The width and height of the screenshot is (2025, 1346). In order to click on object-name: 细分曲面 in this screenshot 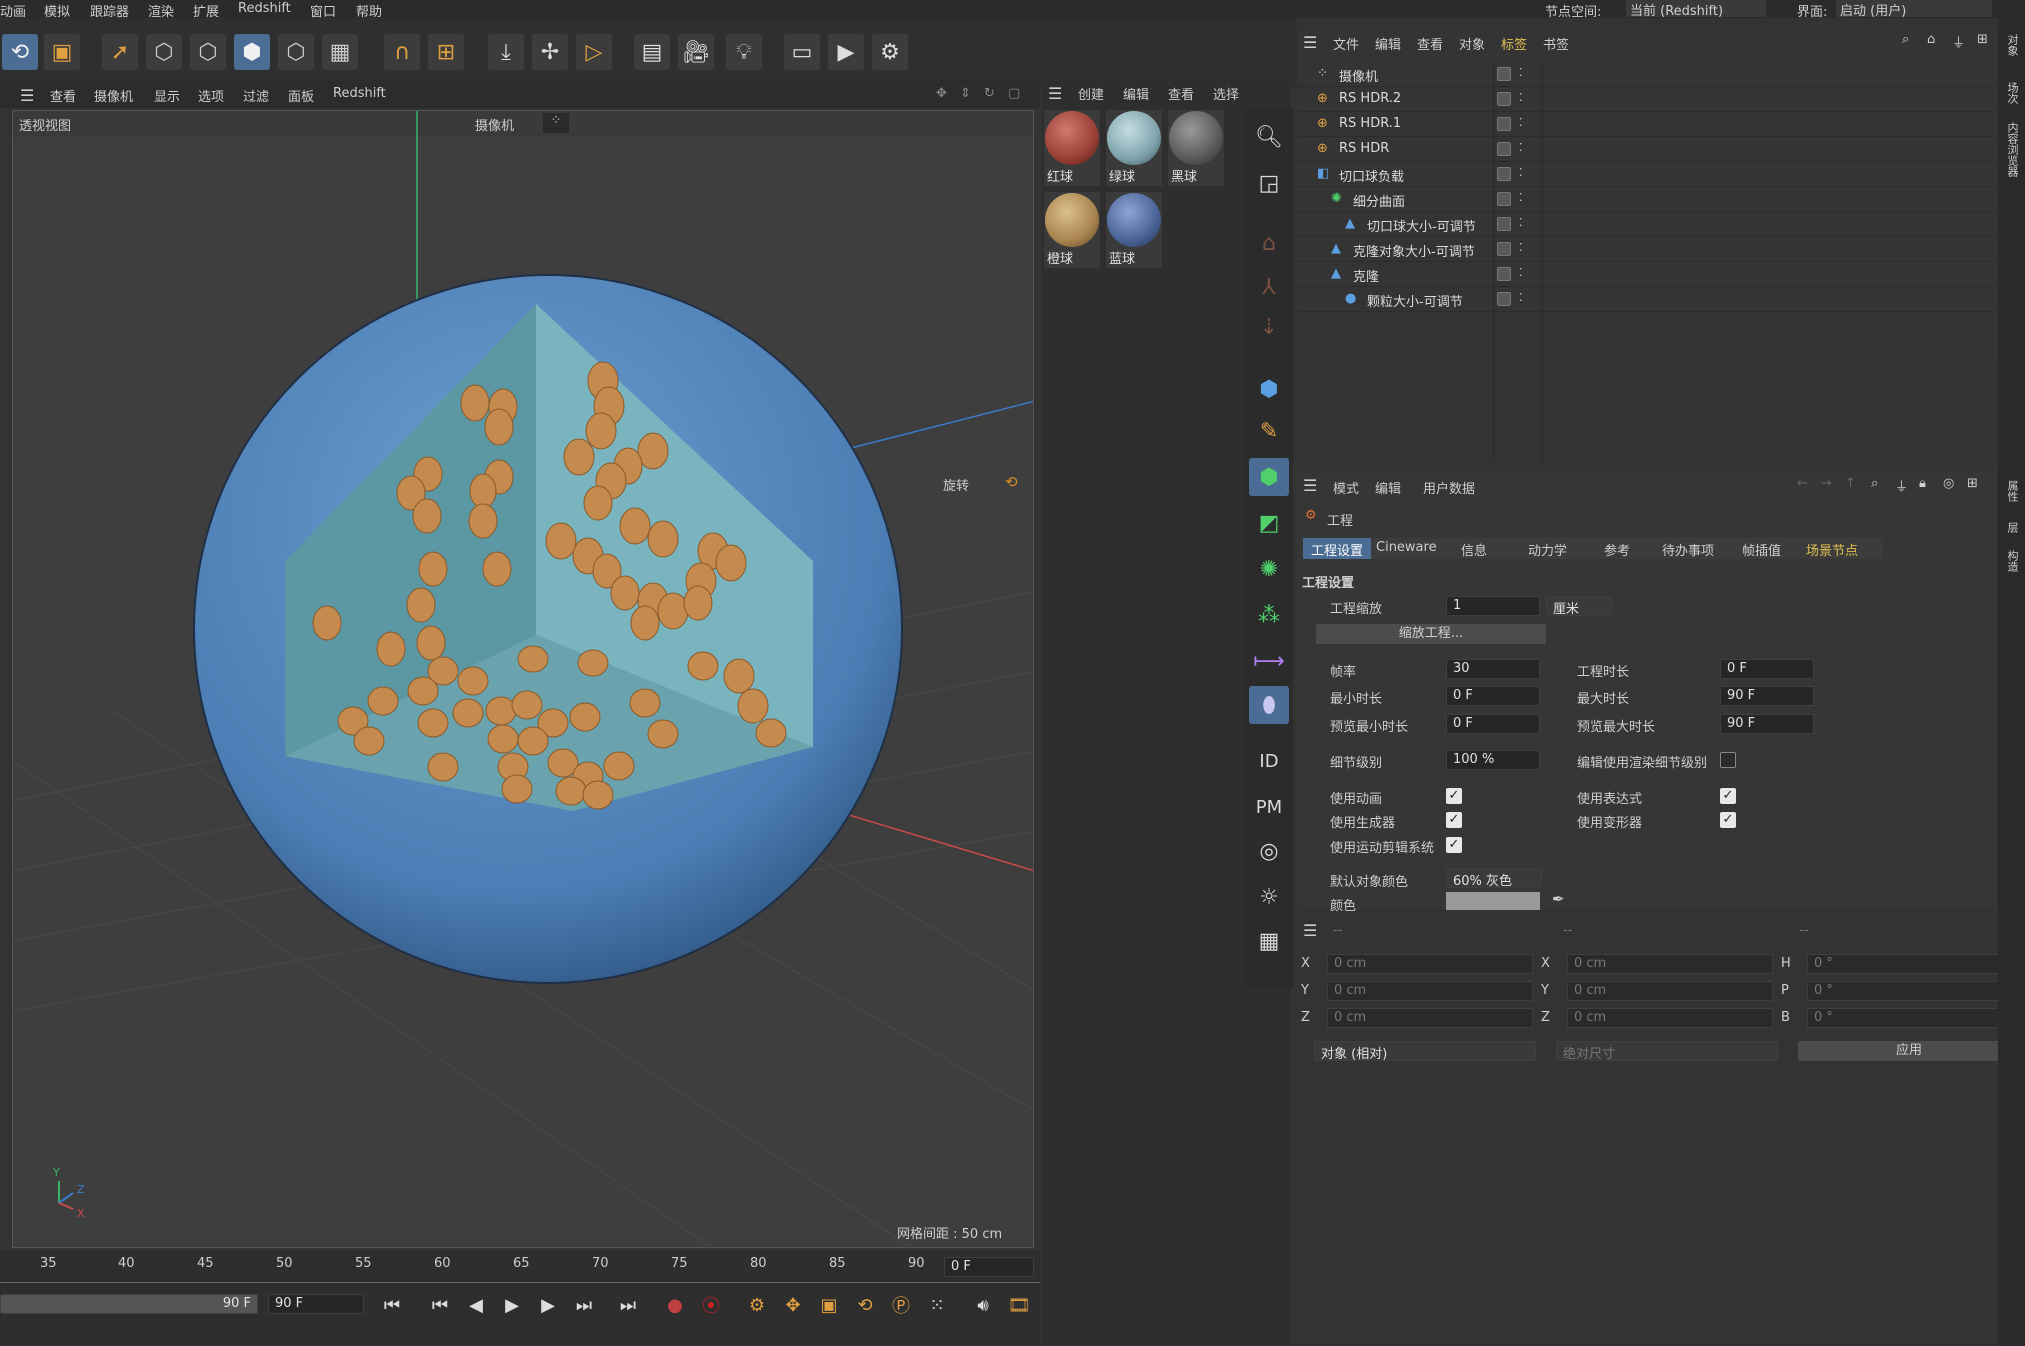, I will do `click(1379, 200)`.